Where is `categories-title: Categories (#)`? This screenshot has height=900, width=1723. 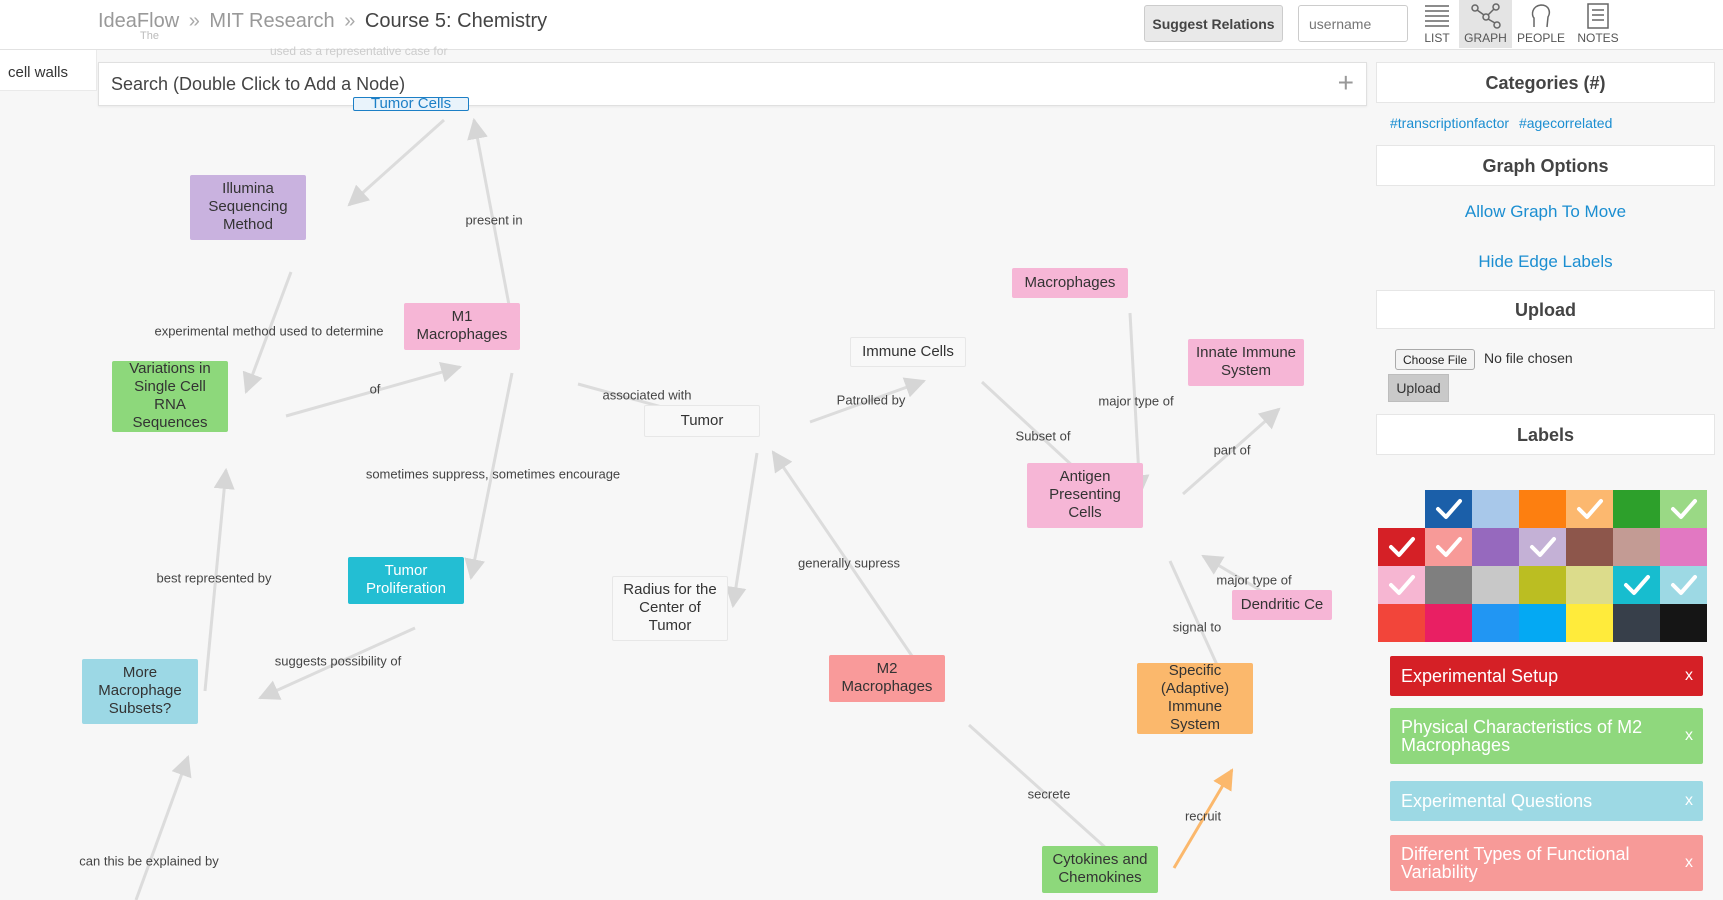 categories-title: Categories (#) is located at coordinates (1545, 82).